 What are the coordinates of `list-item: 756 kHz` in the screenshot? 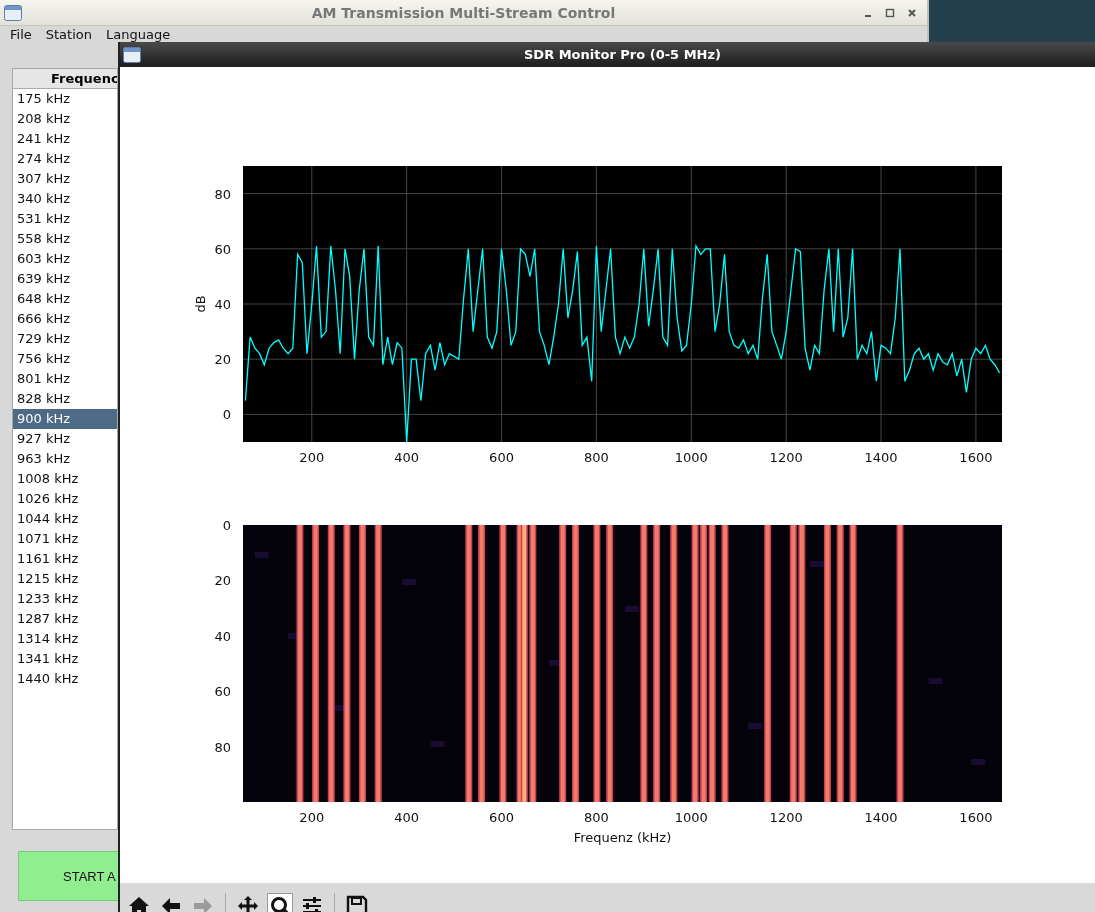 It's located at (65, 359).